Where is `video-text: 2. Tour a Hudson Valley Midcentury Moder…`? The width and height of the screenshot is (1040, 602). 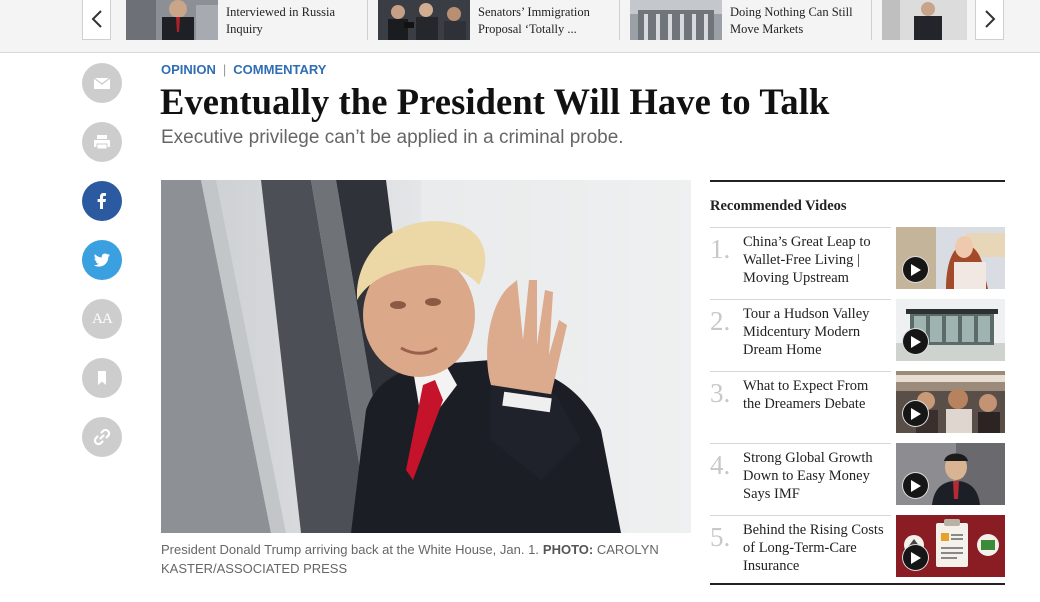
video-text: 2. Tour a Hudson Valley Midcentury Moder… is located at coordinates (800, 335).